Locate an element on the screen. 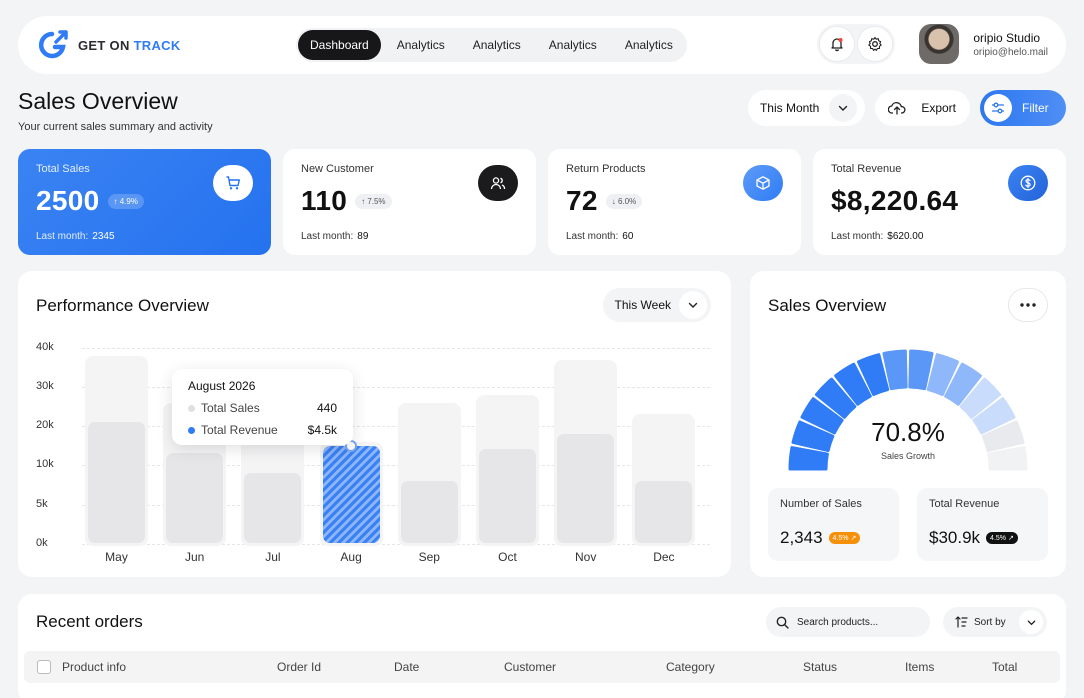 This screenshot has width=1084, height=698. settings-button is located at coordinates (875, 44).